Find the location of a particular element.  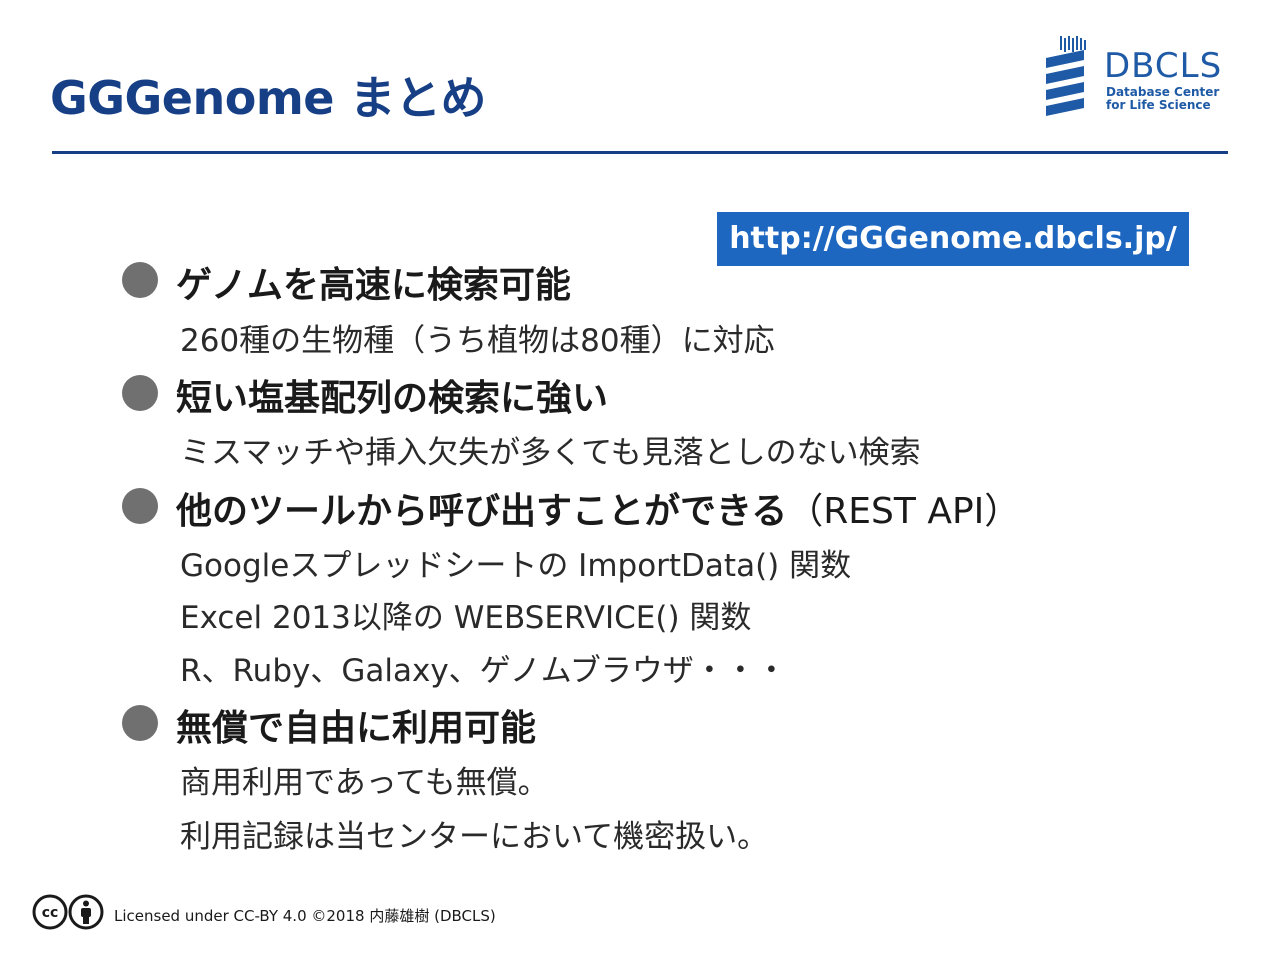

dbcls-logo: DBCLS Database Center for Life Science is located at coordinates (1140, 79).